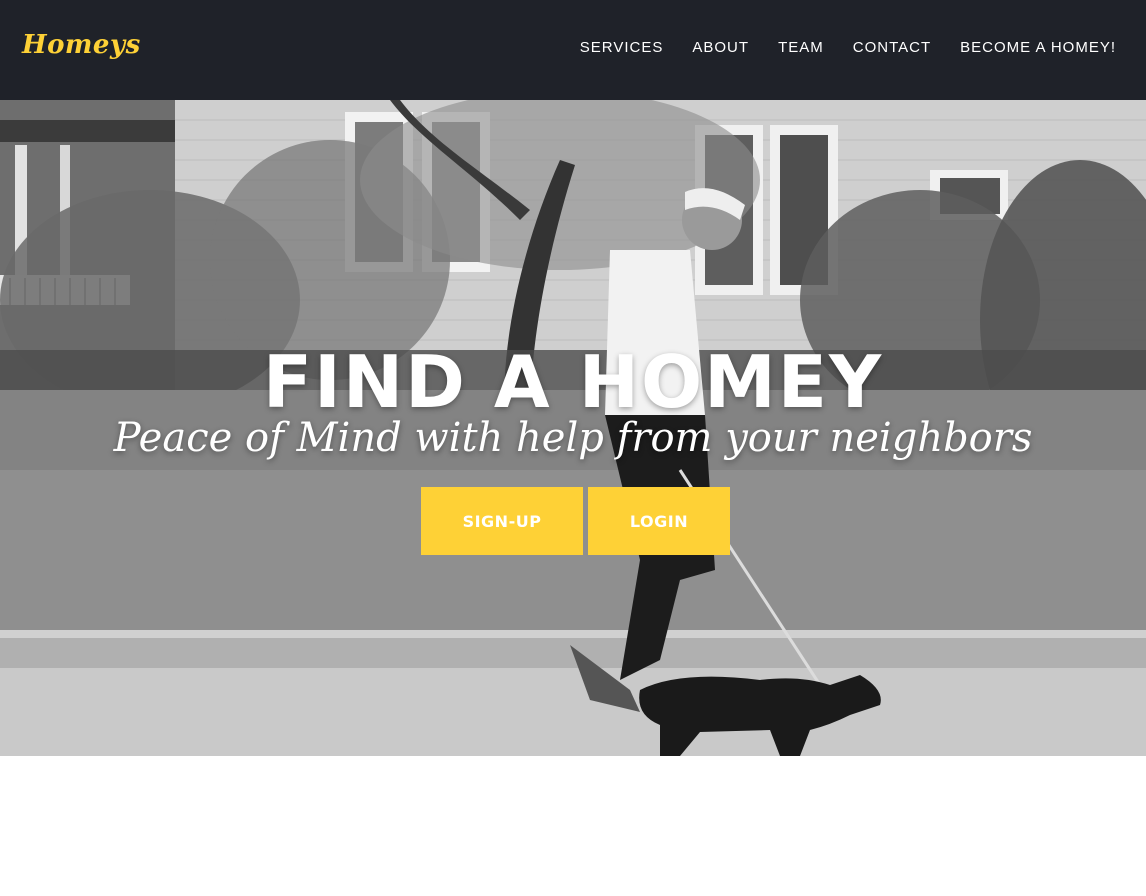 The image size is (1146, 896). I want to click on nav-services: Services, so click(622, 47).